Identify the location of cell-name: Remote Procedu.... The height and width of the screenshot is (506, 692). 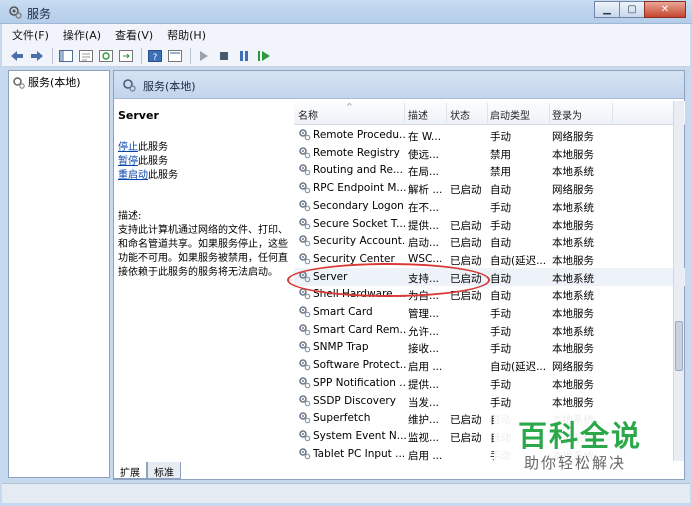
(359, 135).